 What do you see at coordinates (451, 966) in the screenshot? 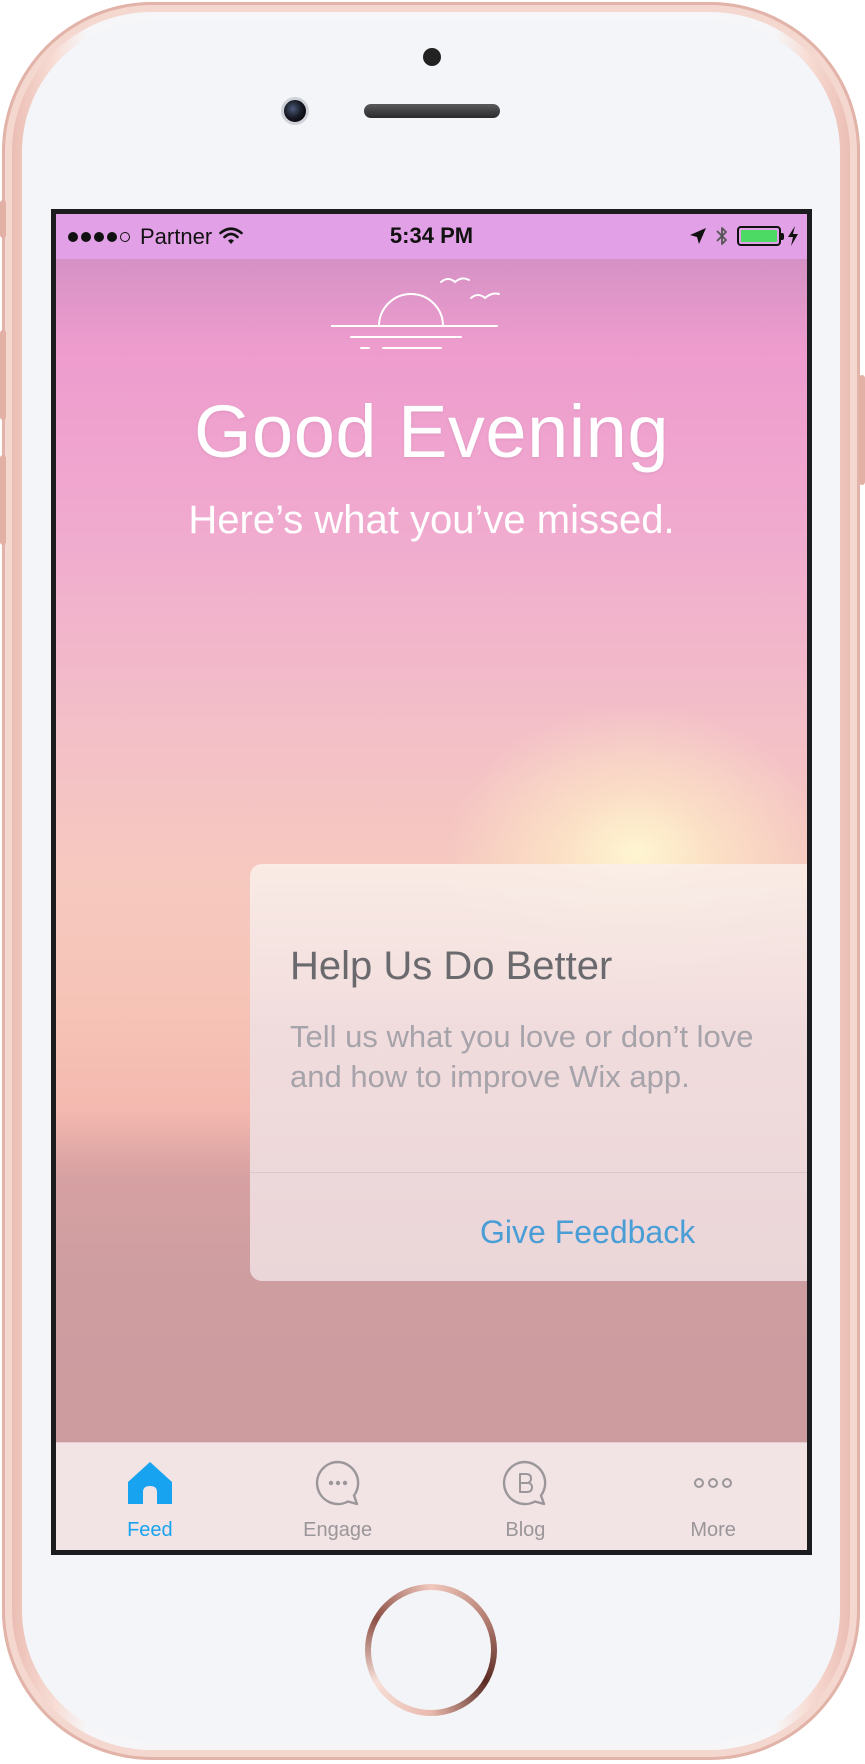
I see `feedback-card-title: Help Us Do Better` at bounding box center [451, 966].